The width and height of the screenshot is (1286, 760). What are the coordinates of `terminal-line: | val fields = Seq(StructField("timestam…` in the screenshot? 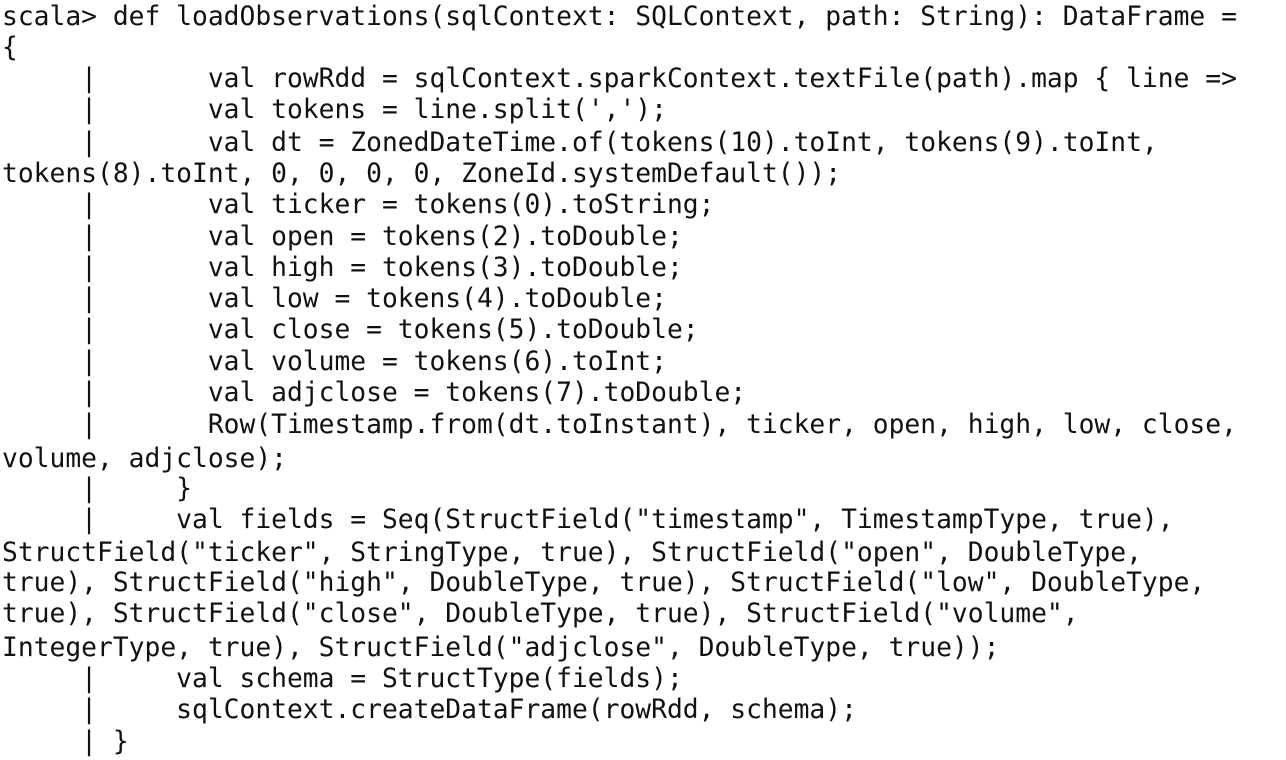 It's located at (588, 520).